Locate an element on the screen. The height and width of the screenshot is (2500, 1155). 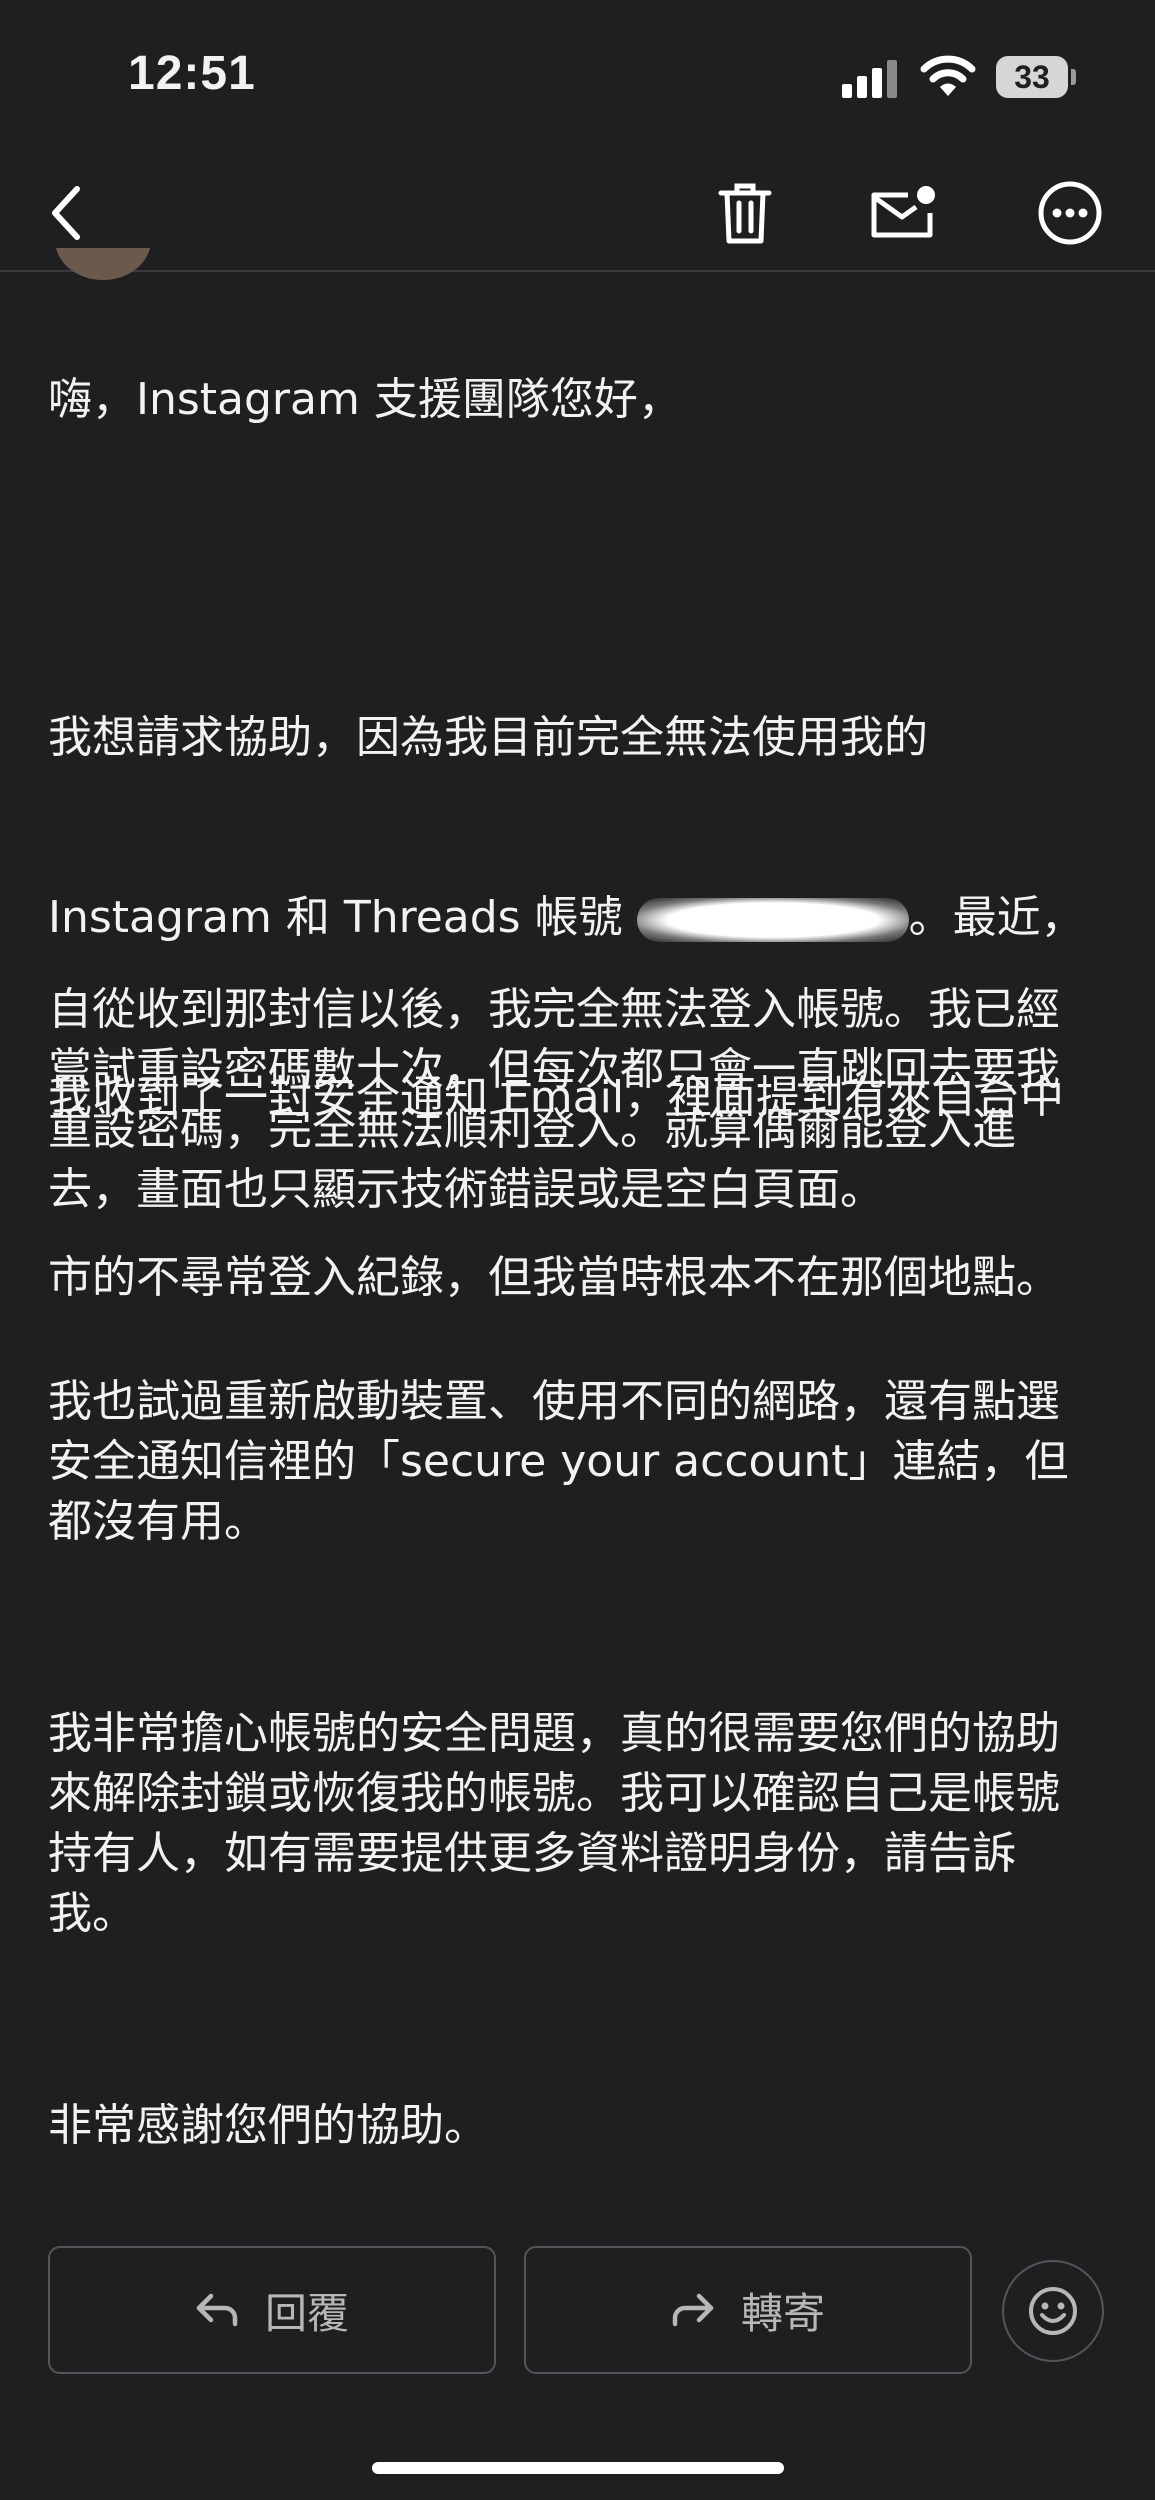
emoji-reaction-button is located at coordinates (1053, 2311).